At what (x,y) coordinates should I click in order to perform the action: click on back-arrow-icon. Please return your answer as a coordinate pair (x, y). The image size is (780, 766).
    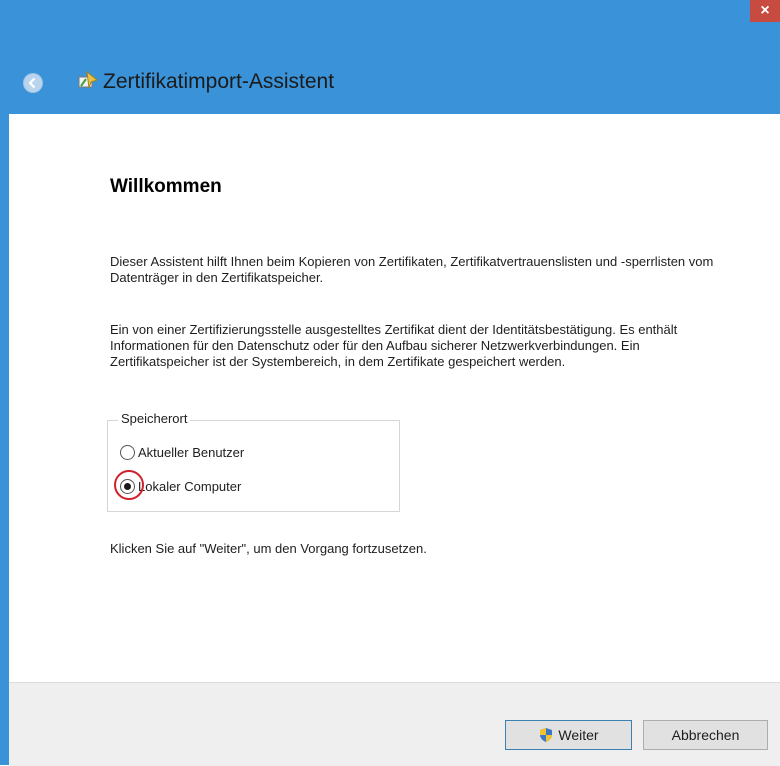
    Looking at the image, I should click on (33, 83).